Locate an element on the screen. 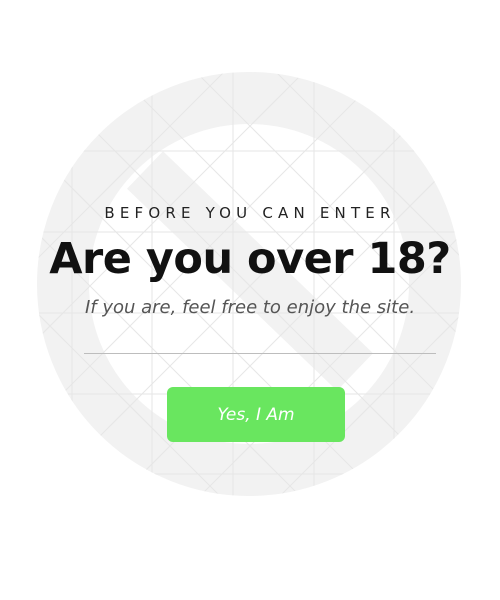  divider is located at coordinates (260, 353).